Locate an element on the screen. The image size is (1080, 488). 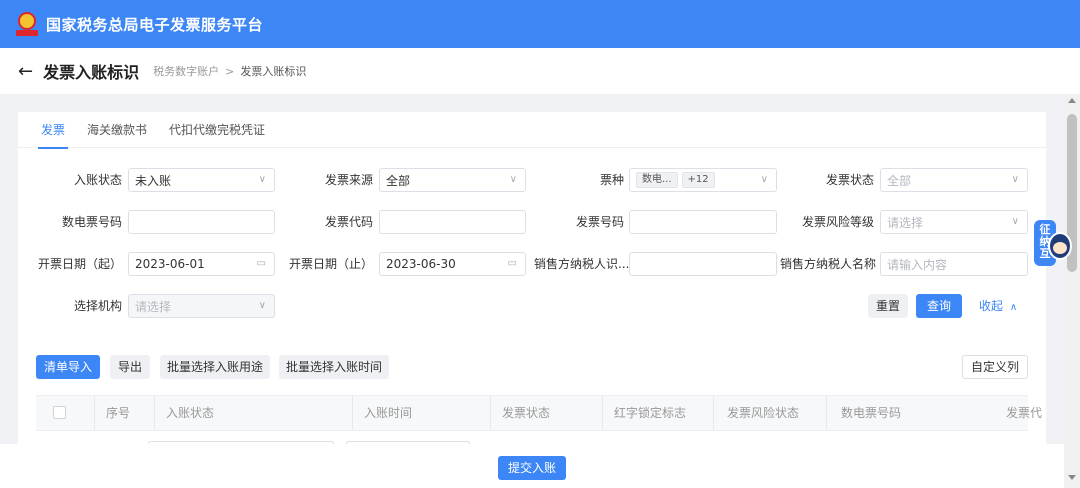
app-title: 国家税务总局电子发票服务平台 is located at coordinates (155, 24).